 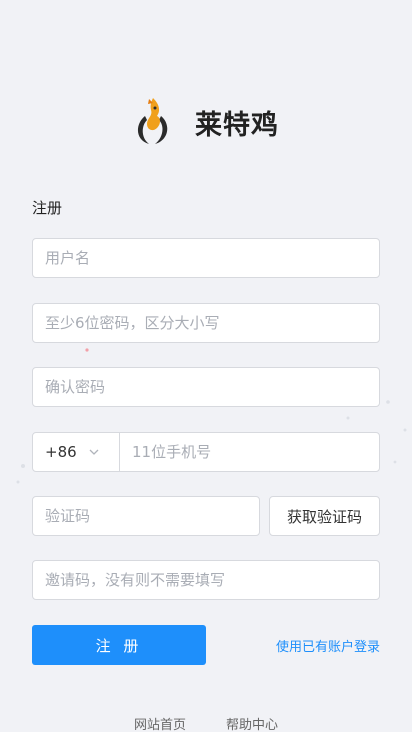 I want to click on phone-input, so click(x=249, y=452).